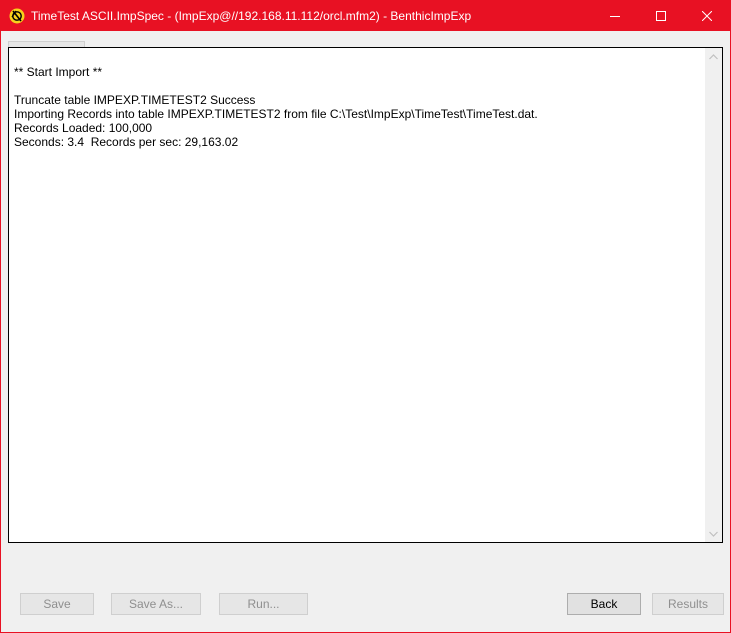  What do you see at coordinates (57, 604) in the screenshot?
I see `save-button: Save` at bounding box center [57, 604].